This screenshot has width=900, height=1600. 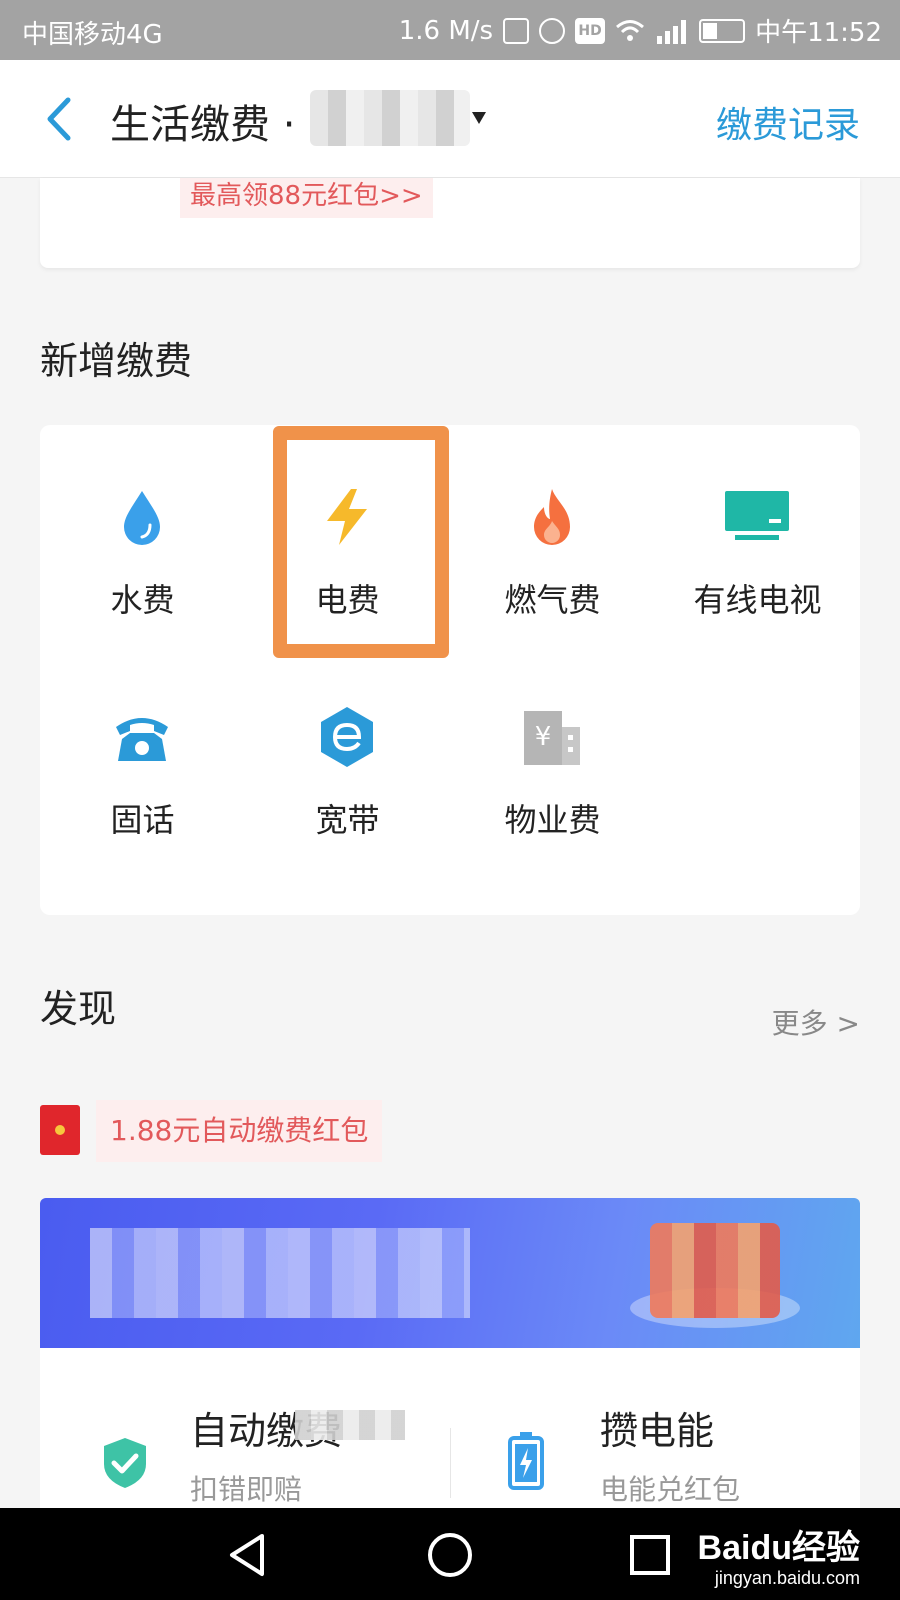 I want to click on redacted-overlay, so click(x=350, y=1425).